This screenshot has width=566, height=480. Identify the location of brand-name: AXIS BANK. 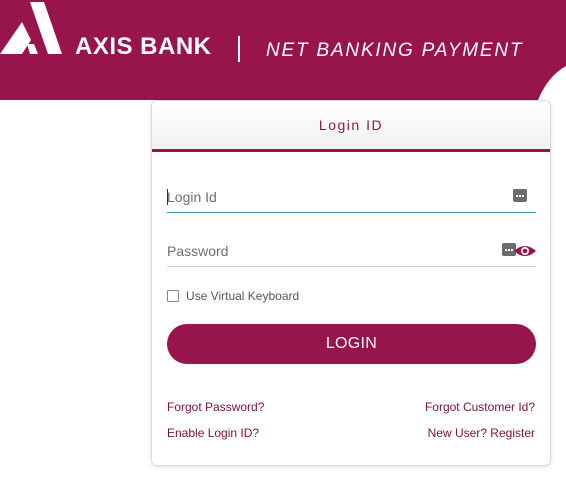
(143, 46).